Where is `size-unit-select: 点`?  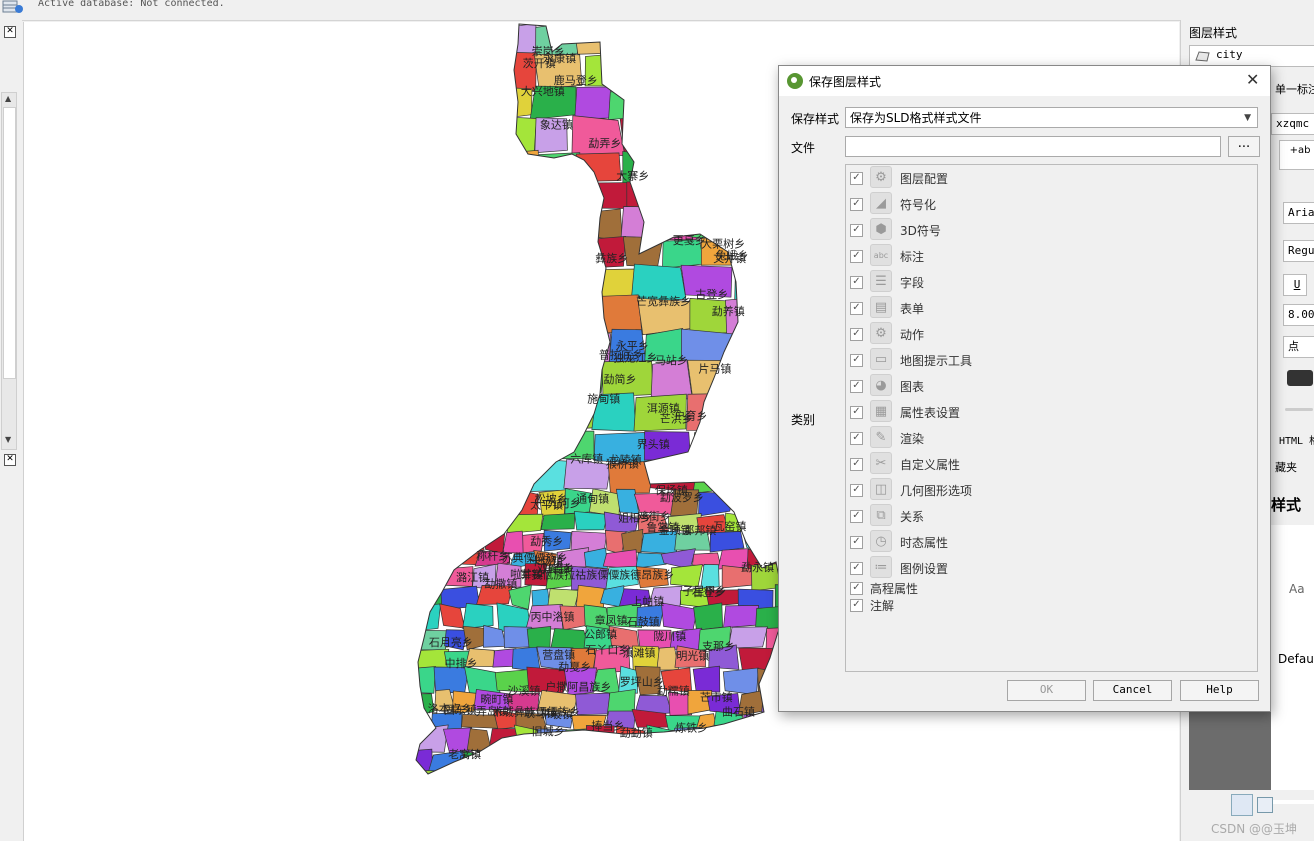
size-unit-select: 点 is located at coordinates (1298, 347).